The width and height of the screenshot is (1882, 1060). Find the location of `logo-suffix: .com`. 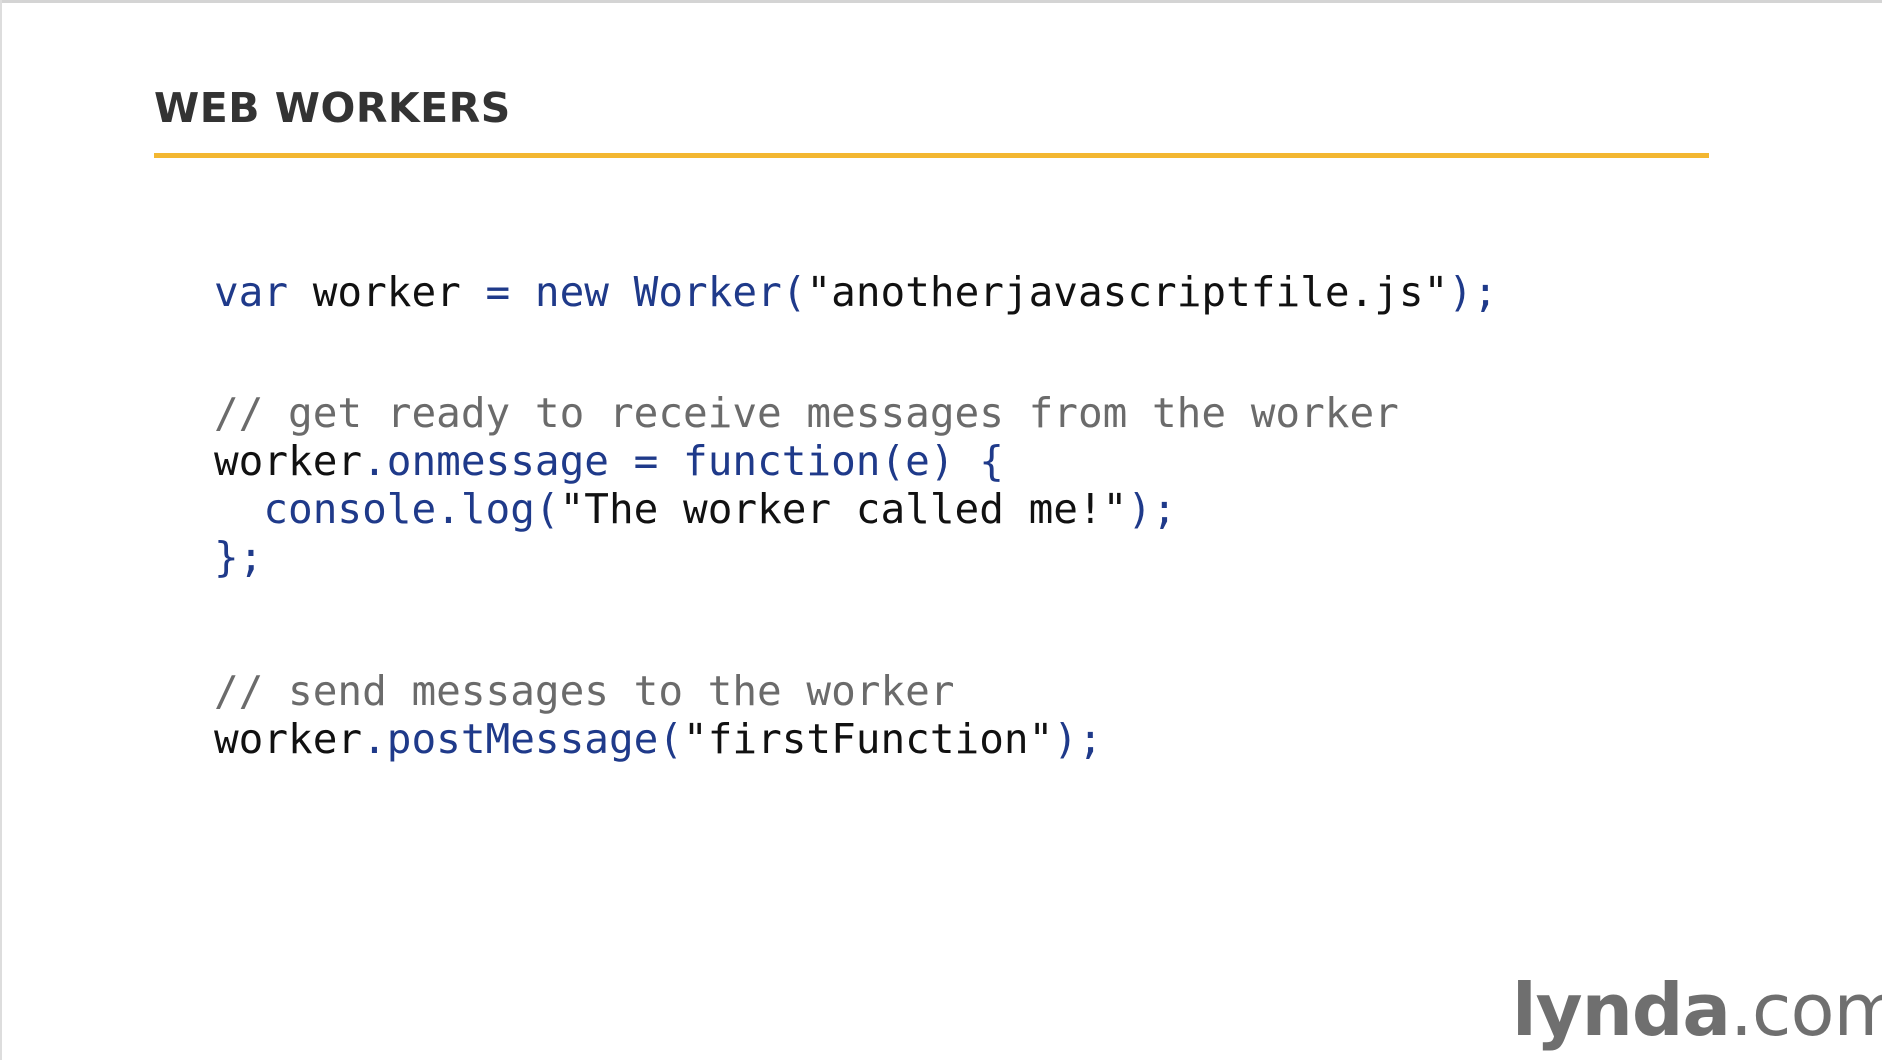

logo-suffix: .com is located at coordinates (1806, 1010).